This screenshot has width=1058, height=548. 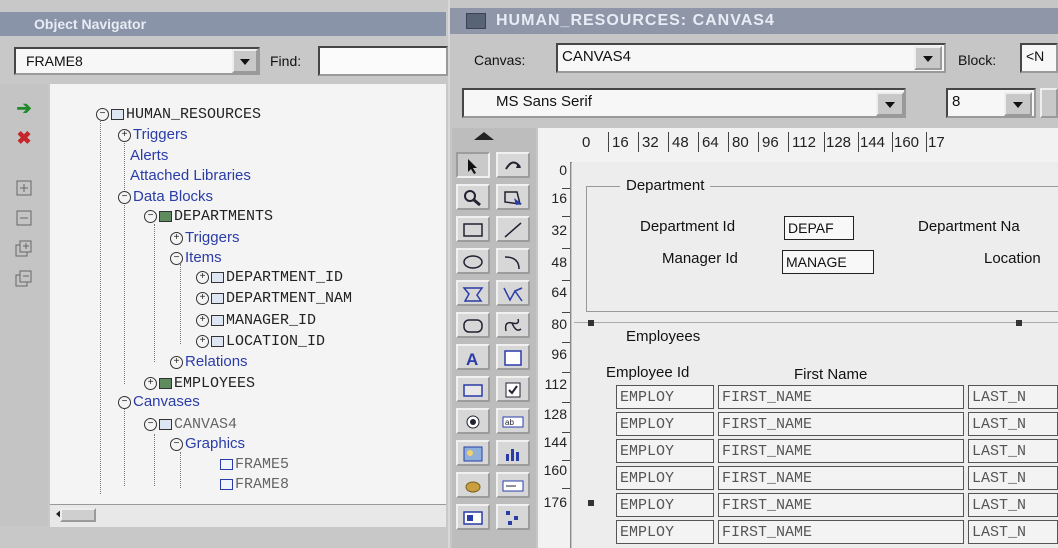 I want to click on tree-node-form: − HUMAN_RESOURCES, so click(x=178, y=115).